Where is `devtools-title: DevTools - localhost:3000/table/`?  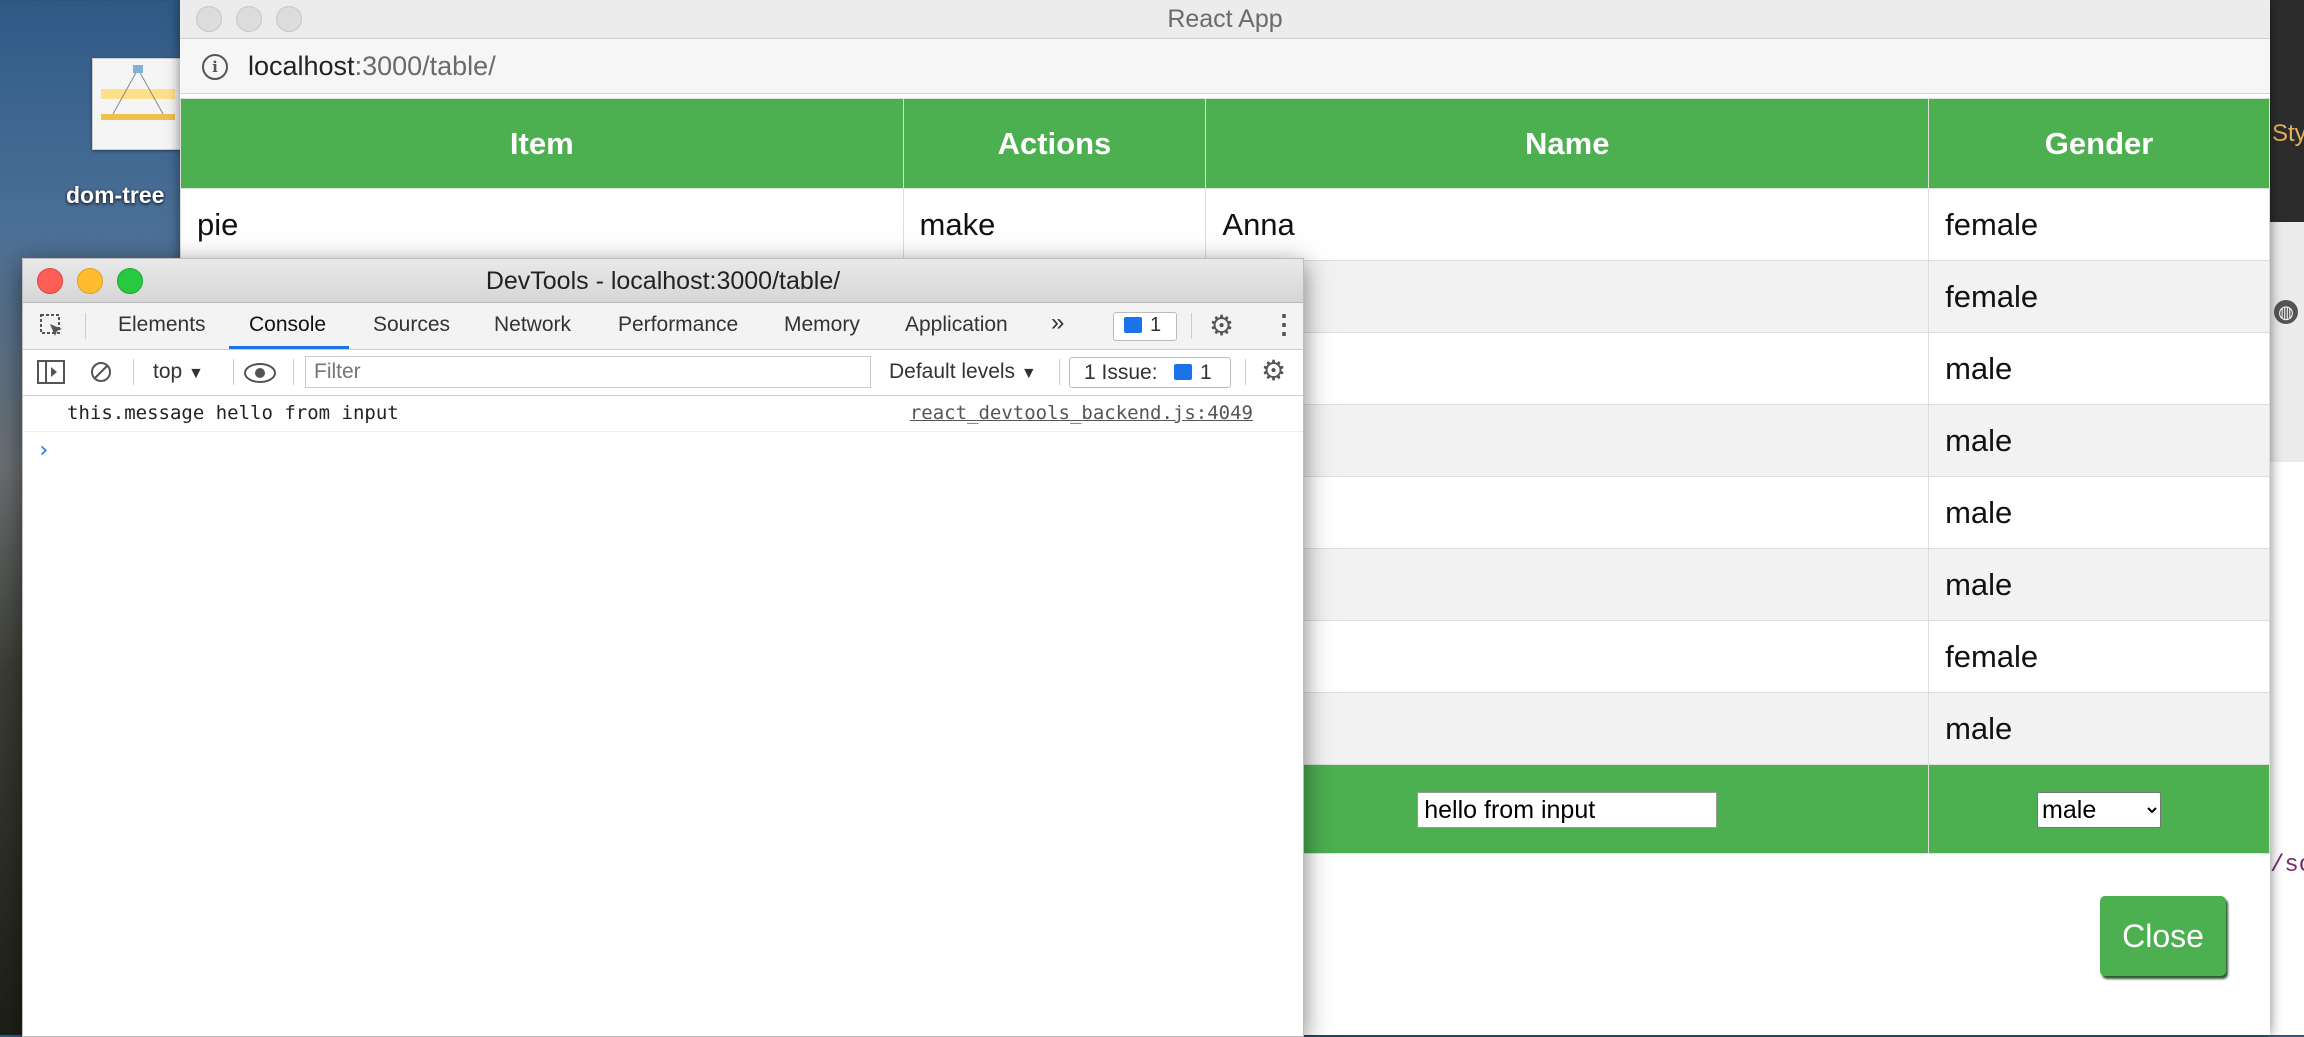
devtools-title: DevTools - localhost:3000/table/ is located at coordinates (663, 281).